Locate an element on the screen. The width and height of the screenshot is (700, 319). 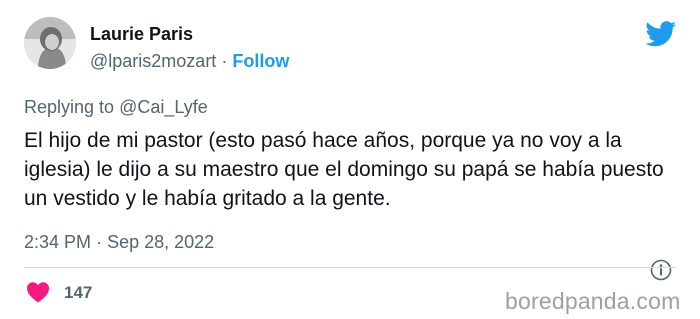
heart-icon is located at coordinates (38, 292).